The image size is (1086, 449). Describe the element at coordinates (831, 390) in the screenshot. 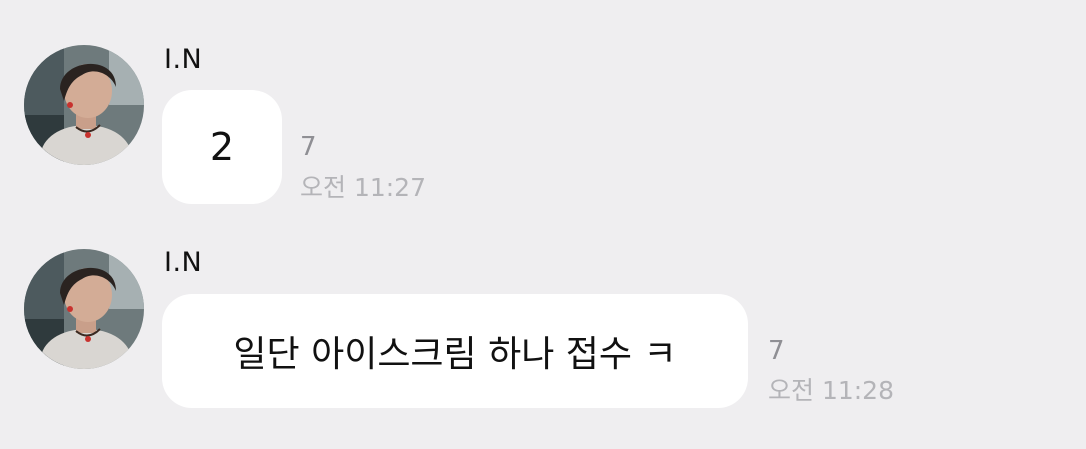

I see `message-time: 오전 11:28` at that location.